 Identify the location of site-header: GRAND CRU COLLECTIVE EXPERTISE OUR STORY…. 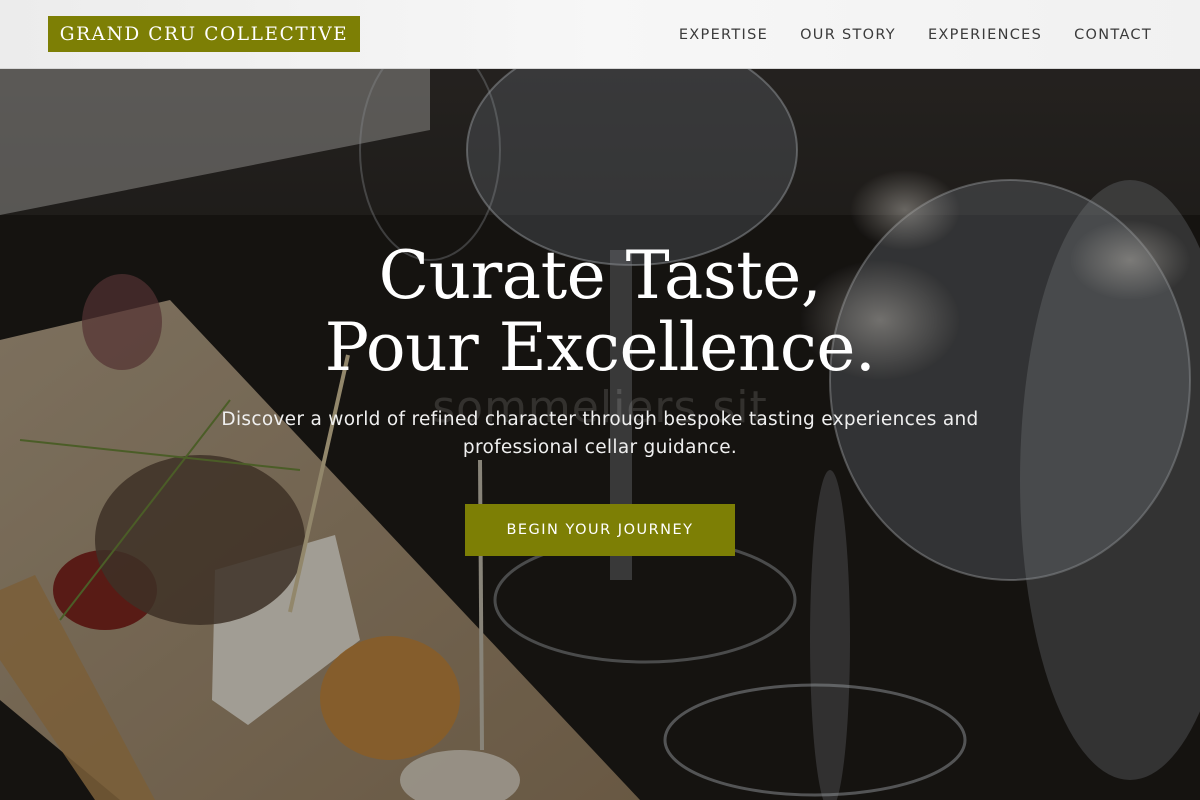
(600, 34).